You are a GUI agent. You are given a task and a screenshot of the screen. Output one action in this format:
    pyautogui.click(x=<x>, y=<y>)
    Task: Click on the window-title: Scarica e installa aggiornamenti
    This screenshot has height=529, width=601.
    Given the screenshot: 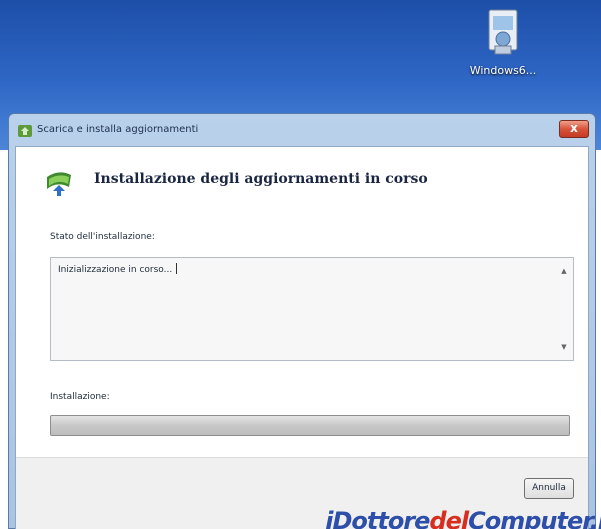 What is the action you would take?
    pyautogui.click(x=118, y=129)
    